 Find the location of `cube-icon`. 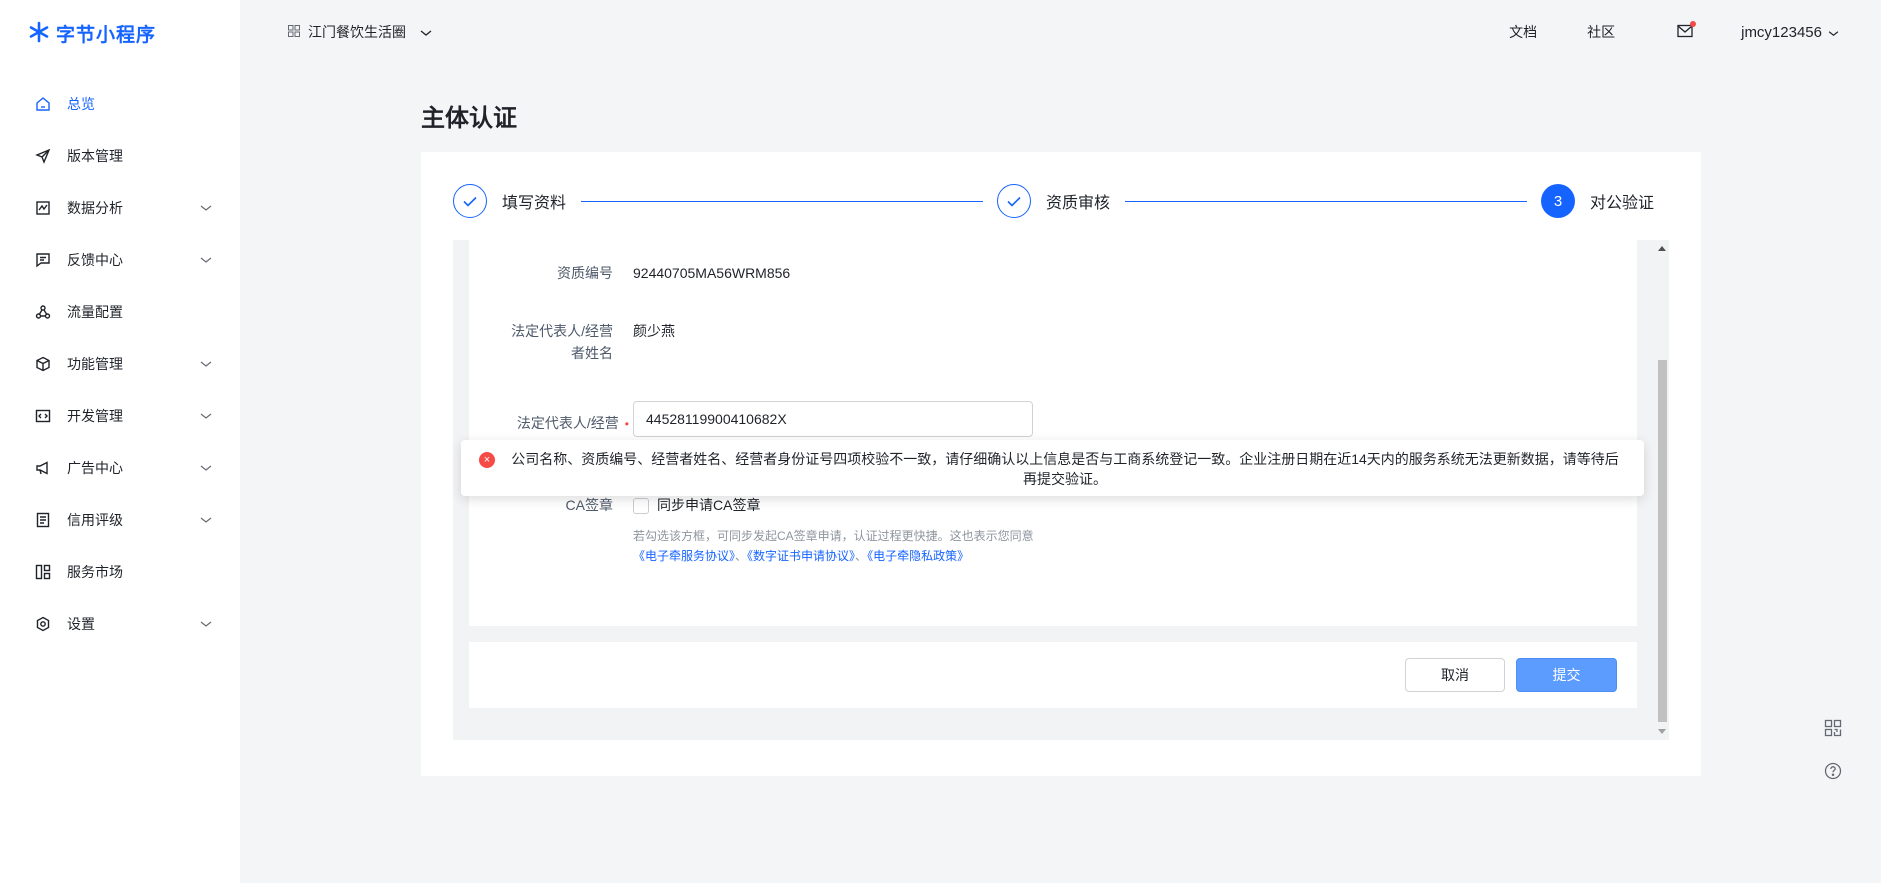

cube-icon is located at coordinates (43, 364).